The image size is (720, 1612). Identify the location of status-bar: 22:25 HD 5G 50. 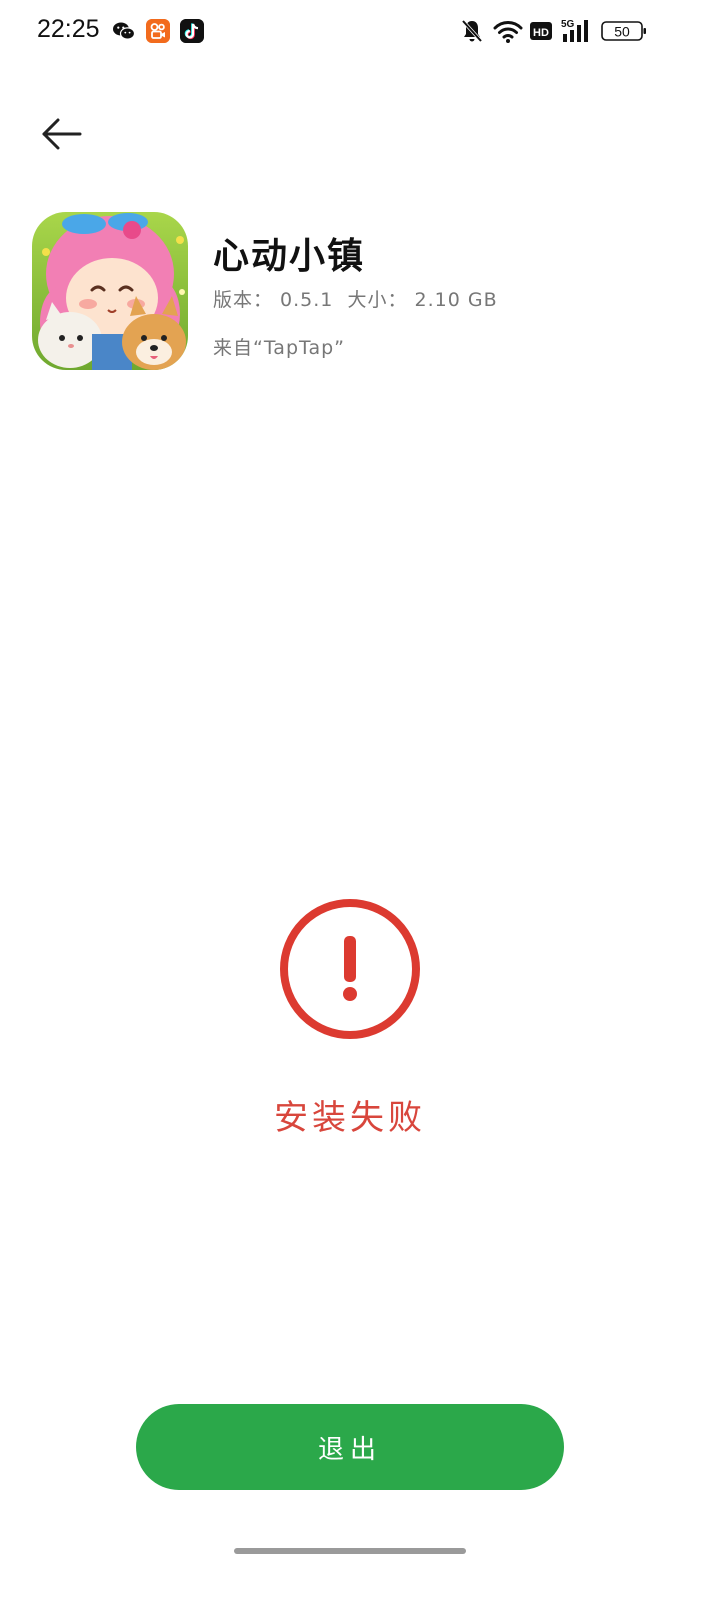
(360, 32).